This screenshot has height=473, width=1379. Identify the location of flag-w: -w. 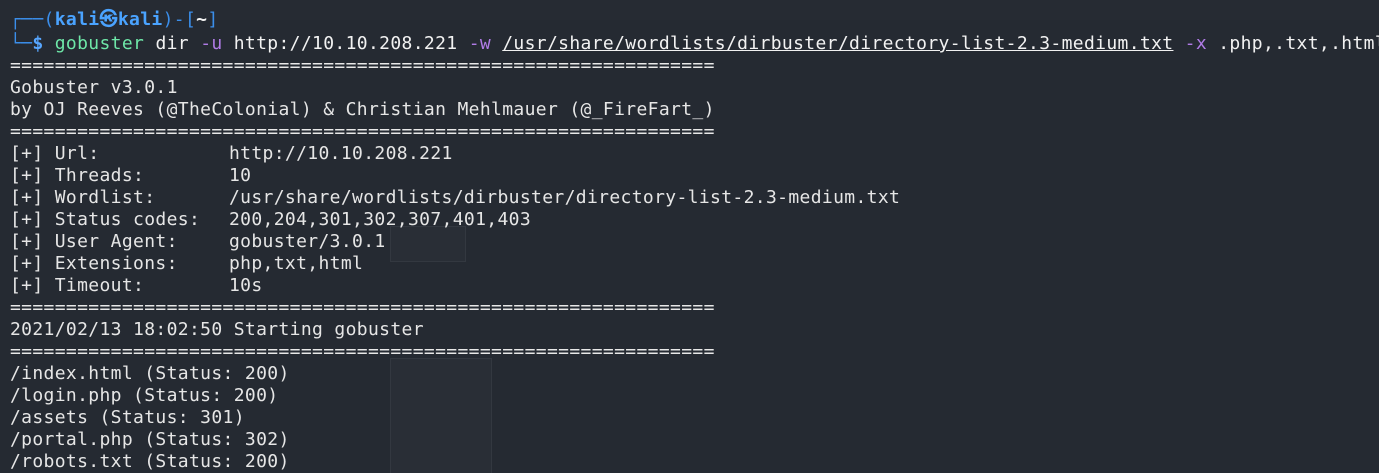
(480, 43).